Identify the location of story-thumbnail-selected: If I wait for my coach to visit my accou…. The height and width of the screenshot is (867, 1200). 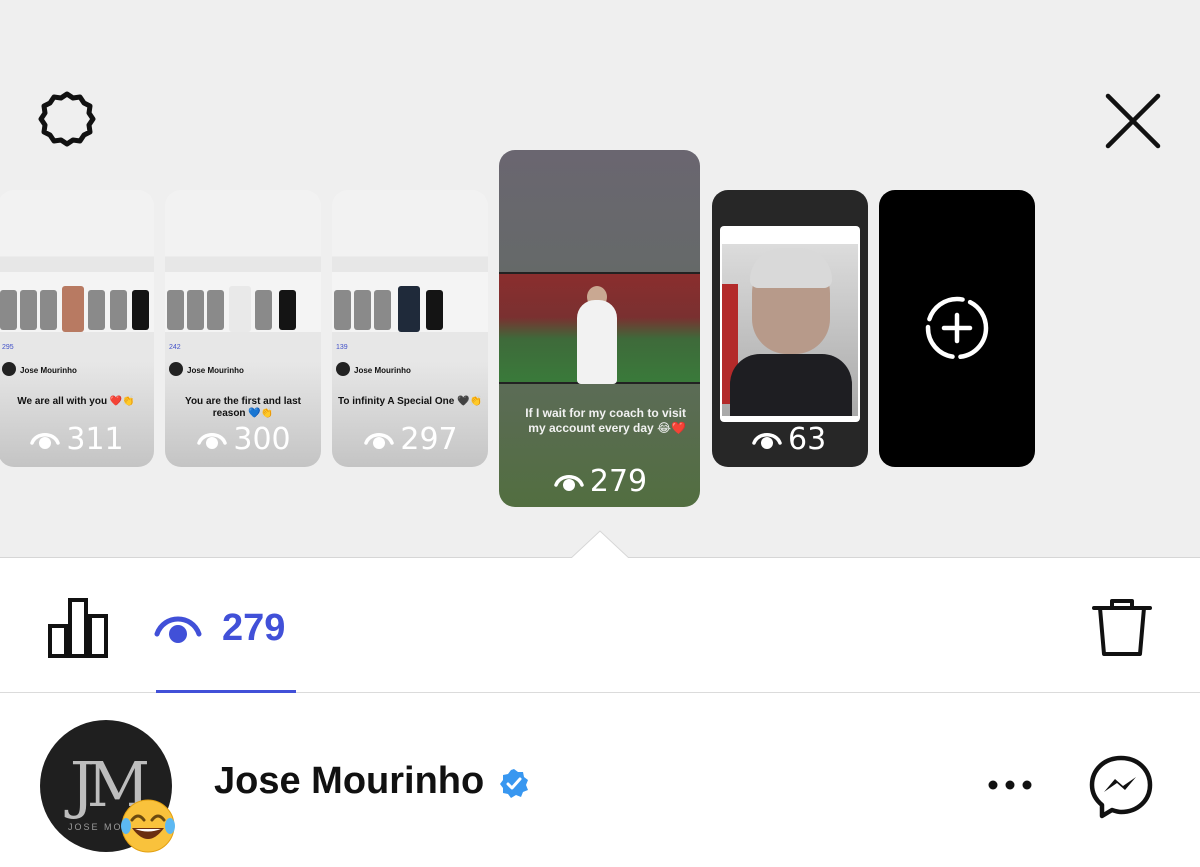
(599, 328).